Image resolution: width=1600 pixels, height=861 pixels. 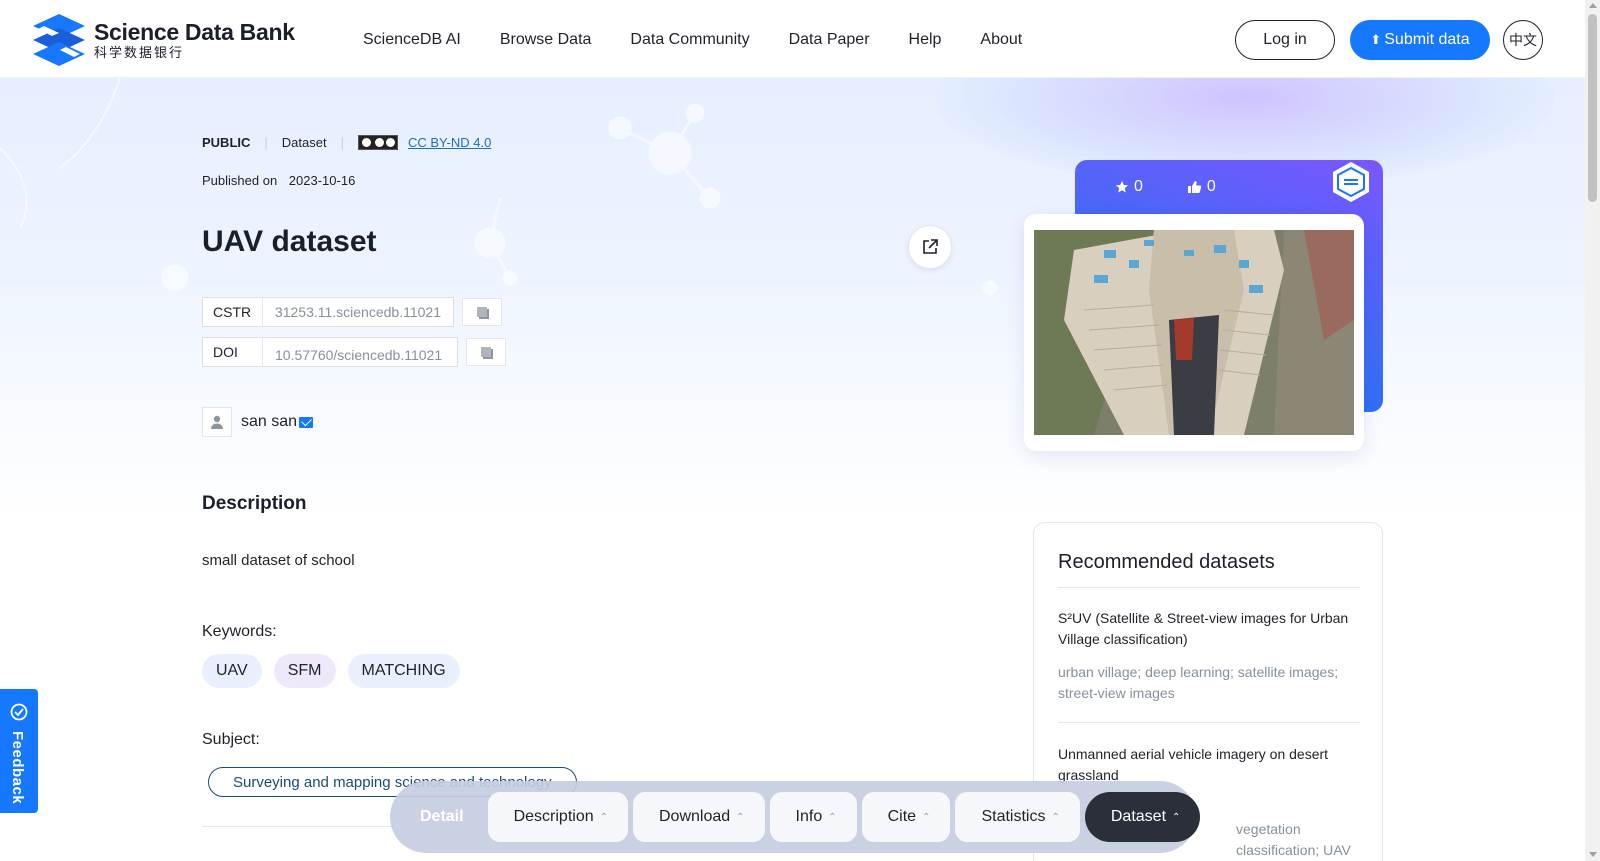 I want to click on language-switch-button: 中文, so click(x=1523, y=40).